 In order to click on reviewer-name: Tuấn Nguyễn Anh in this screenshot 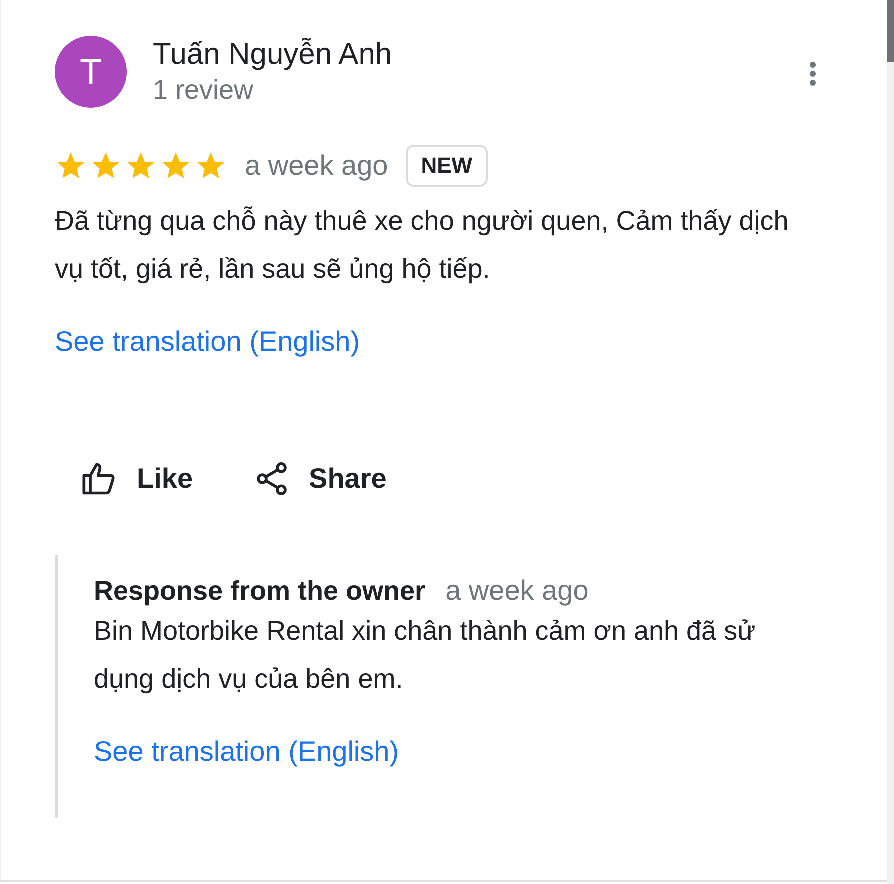, I will do `click(468, 55)`.